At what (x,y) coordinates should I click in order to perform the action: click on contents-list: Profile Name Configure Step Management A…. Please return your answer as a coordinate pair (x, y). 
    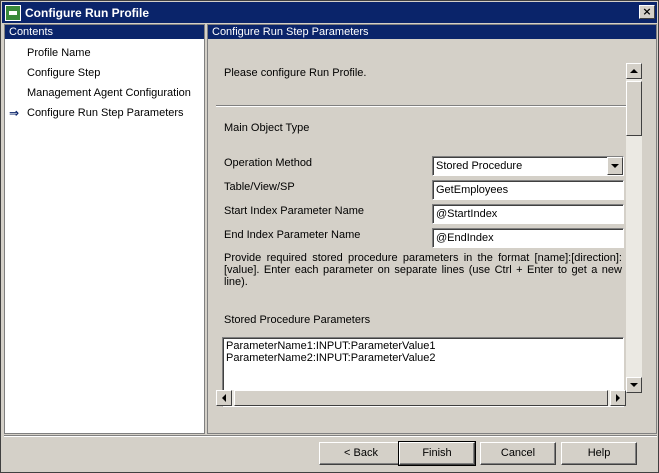
    Looking at the image, I should click on (104, 81).